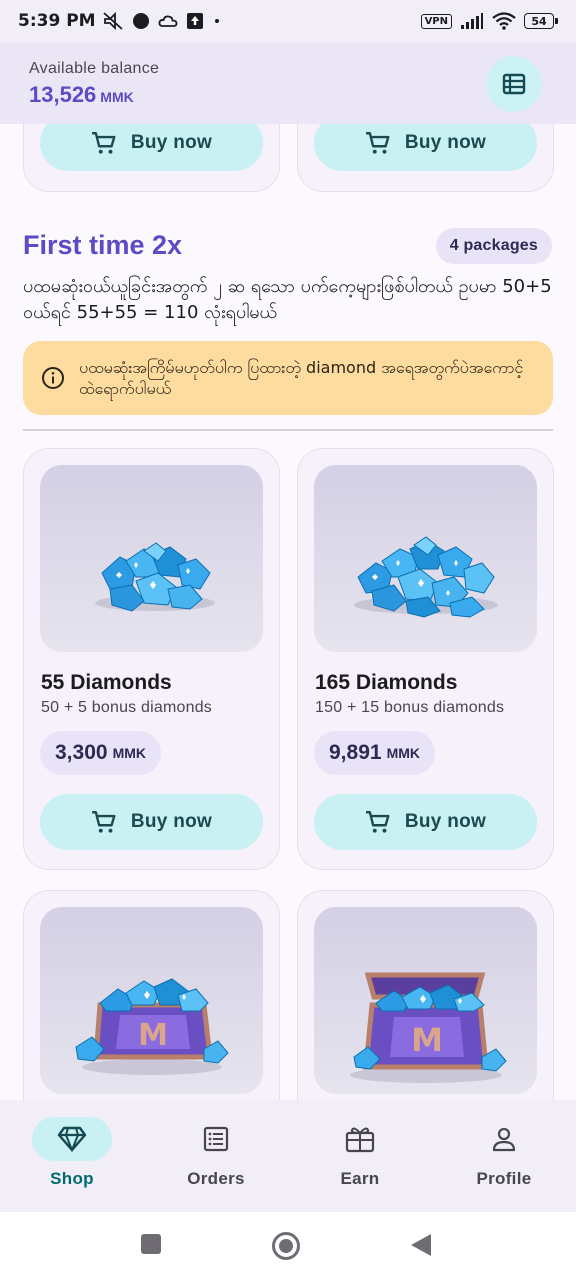  I want to click on home-circle-icon, so click(286, 1246).